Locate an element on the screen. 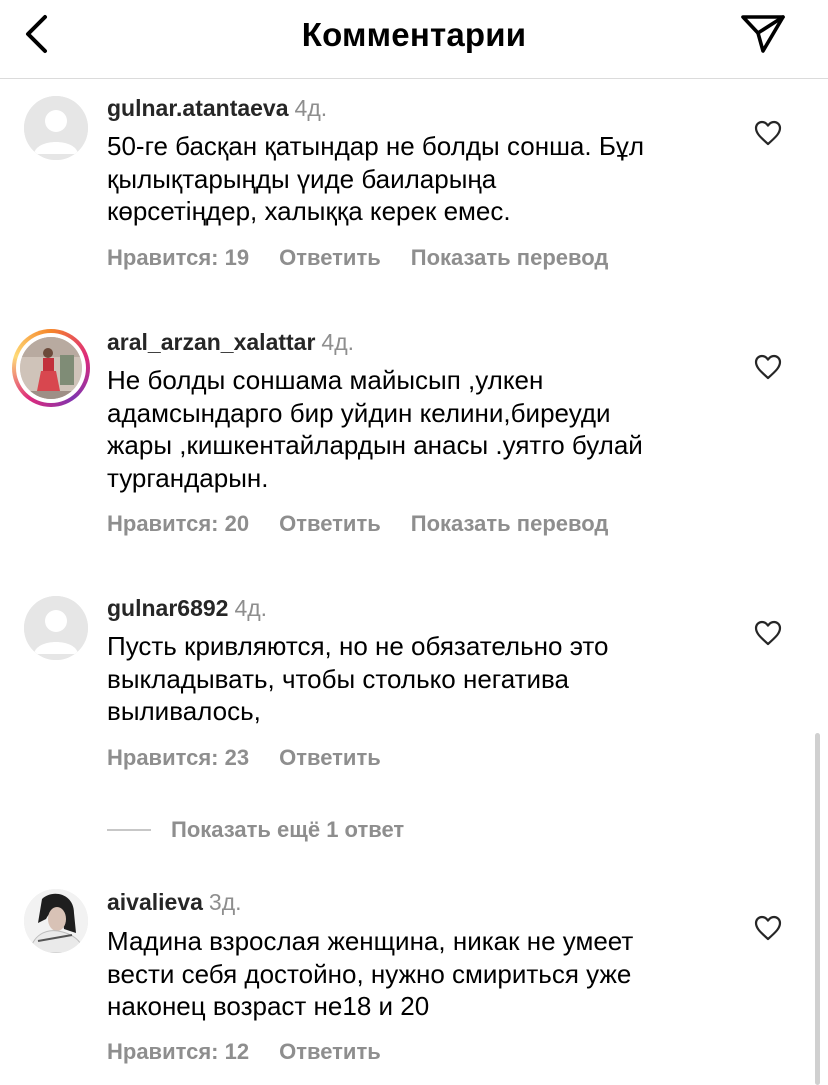 This screenshot has height=1085, width=828. timestamp: 3д. is located at coordinates (225, 902).